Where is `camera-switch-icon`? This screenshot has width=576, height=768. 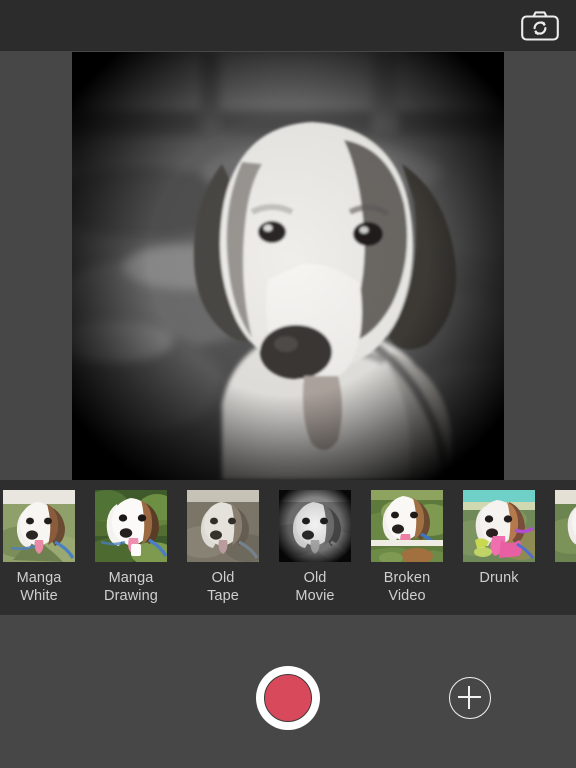
camera-switch-icon is located at coordinates (540, 26).